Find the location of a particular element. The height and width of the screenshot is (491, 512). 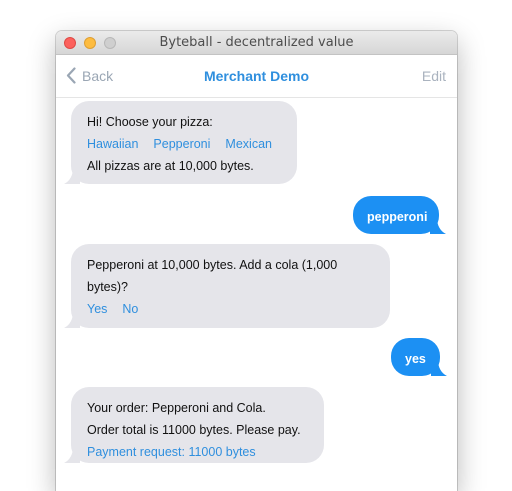

message-text: Hi! Choose your pizza: is located at coordinates (150, 122).